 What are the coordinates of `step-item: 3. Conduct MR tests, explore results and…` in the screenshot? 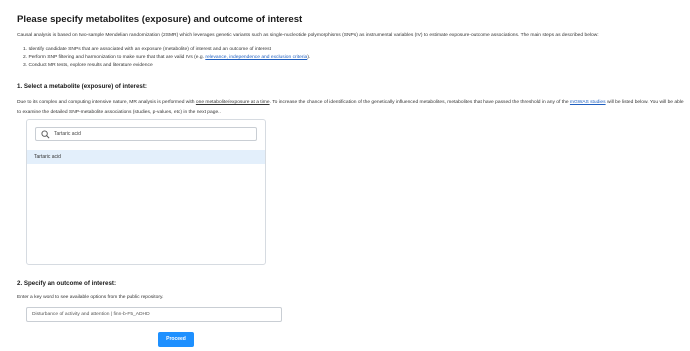 It's located at (166, 66).